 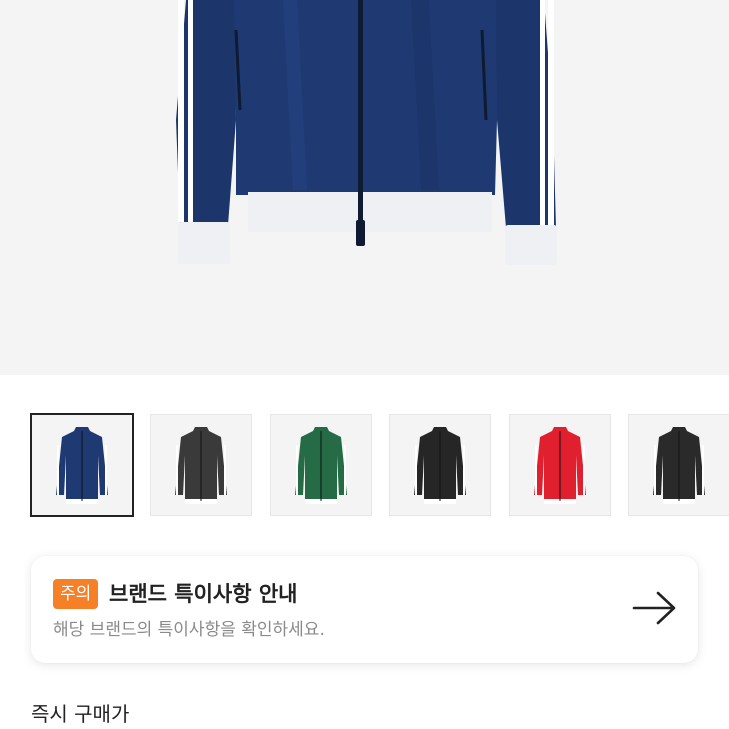 I want to click on notice-subtitle: 해당 브랜드의 특이사항을 확인하세요., so click(x=189, y=630).